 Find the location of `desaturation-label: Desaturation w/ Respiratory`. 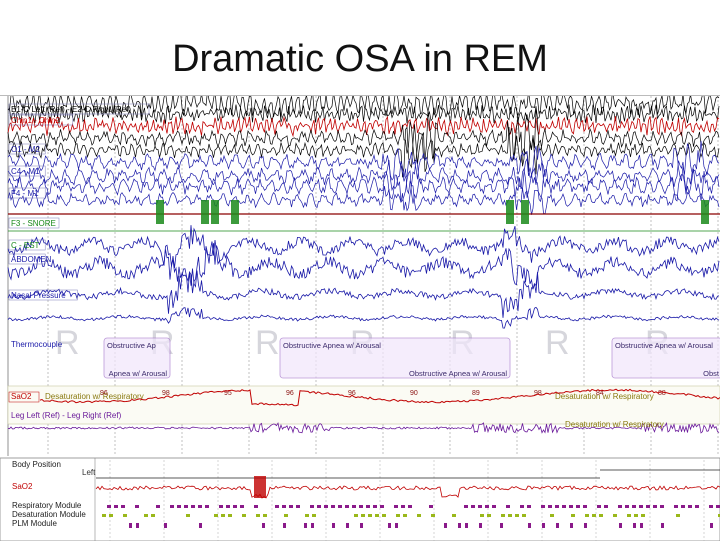

desaturation-label: Desaturation w/ Respiratory is located at coordinates (94, 396).